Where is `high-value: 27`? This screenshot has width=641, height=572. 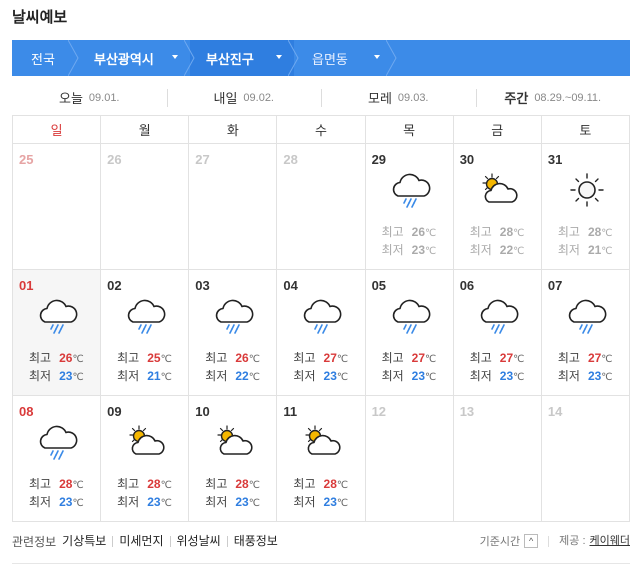 high-value: 27 is located at coordinates (418, 358).